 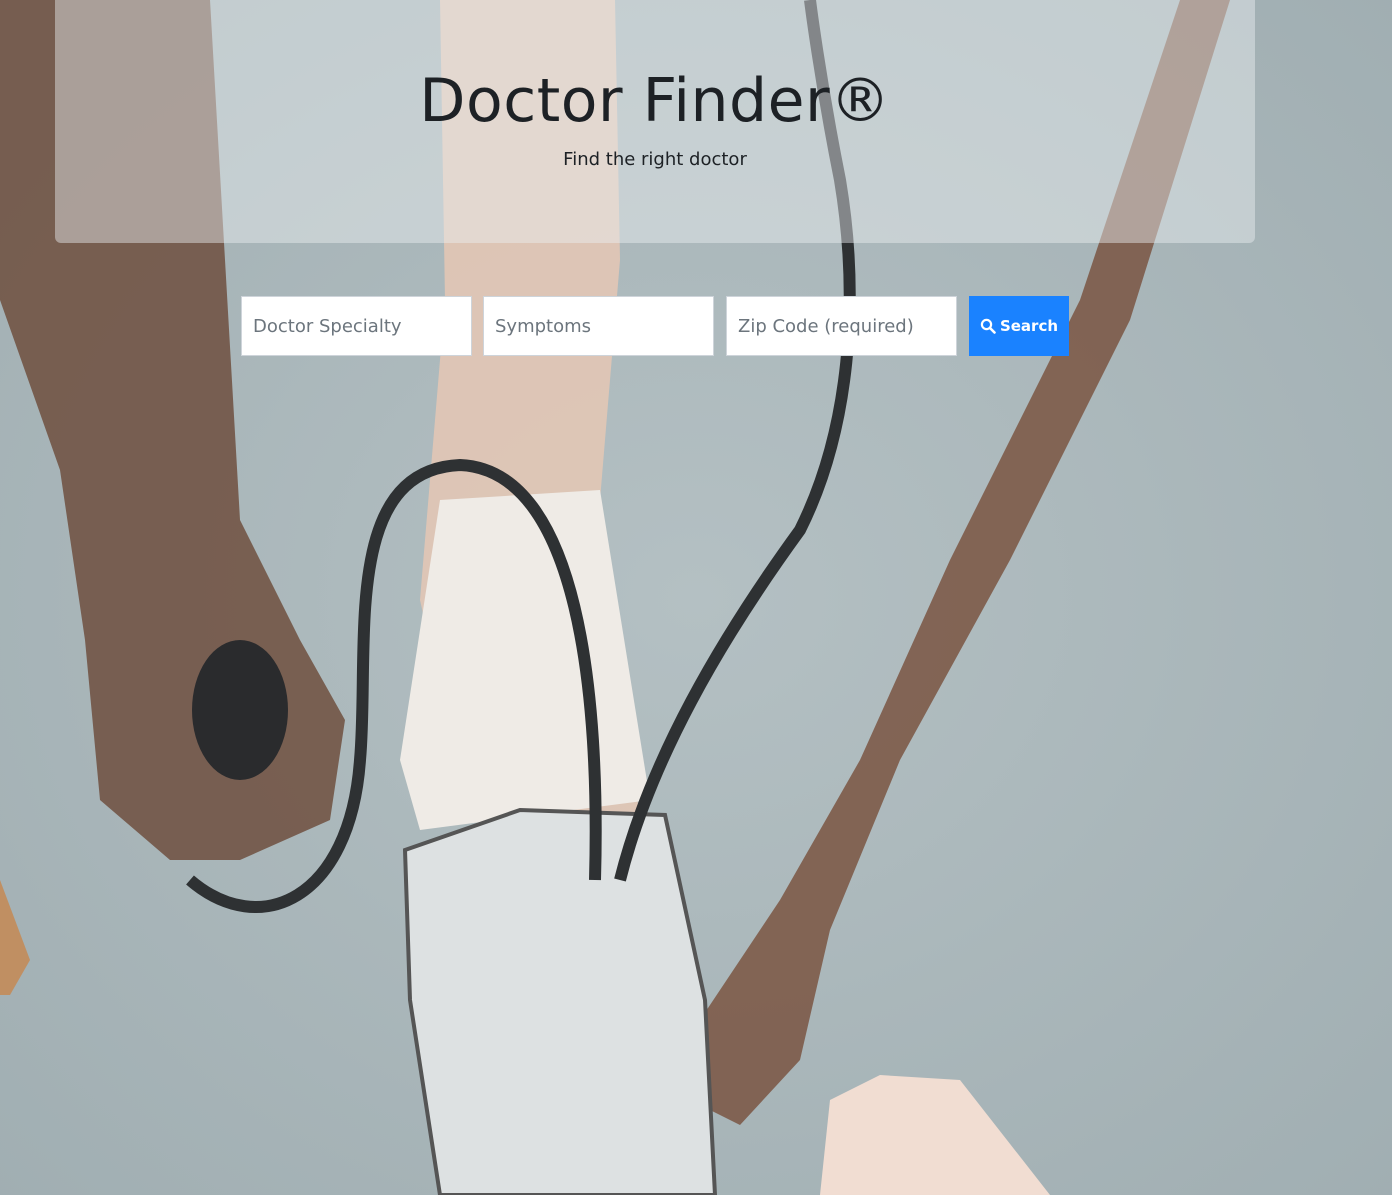 What do you see at coordinates (655, 159) in the screenshot?
I see `page-subtitle: Find the right doctor` at bounding box center [655, 159].